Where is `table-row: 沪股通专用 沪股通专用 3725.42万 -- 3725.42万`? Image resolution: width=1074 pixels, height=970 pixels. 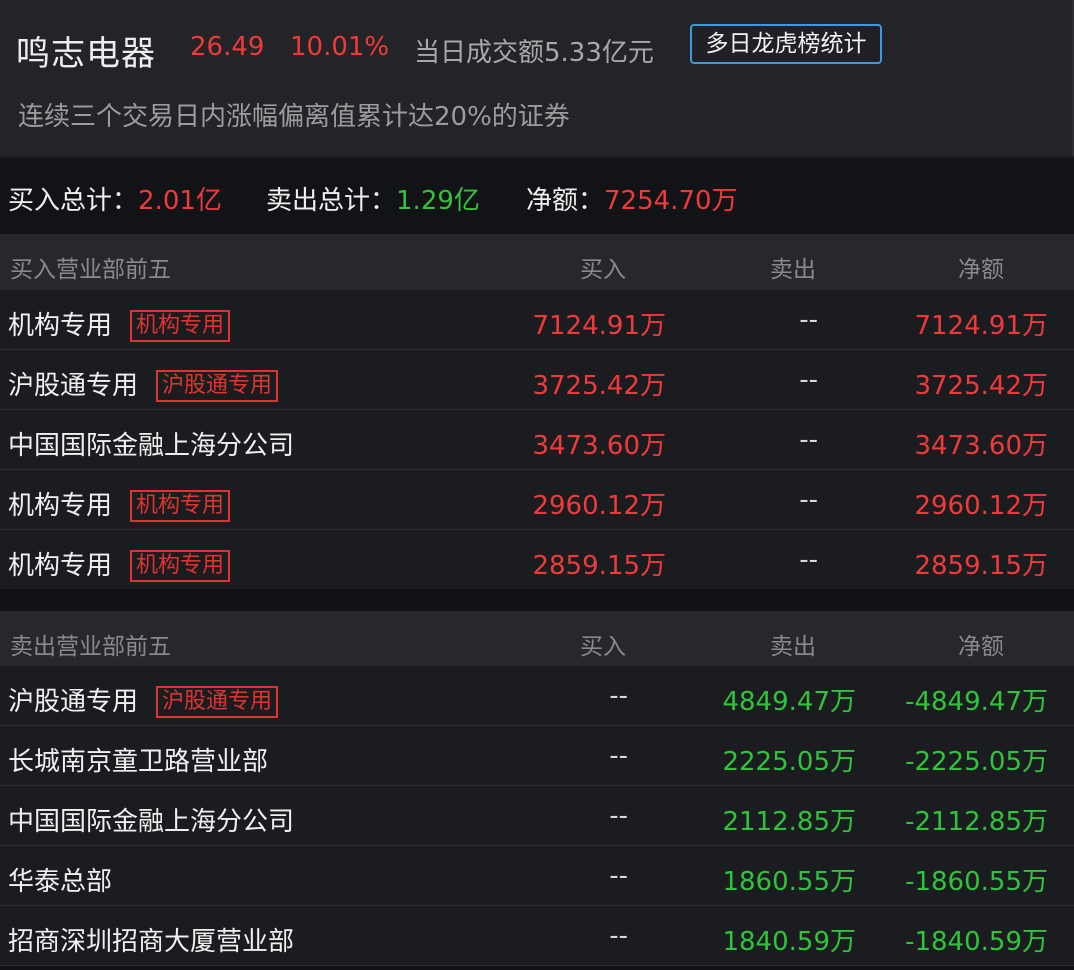 table-row: 沪股通专用 沪股通专用 3725.42万 -- 3725.42万 is located at coordinates (537, 380).